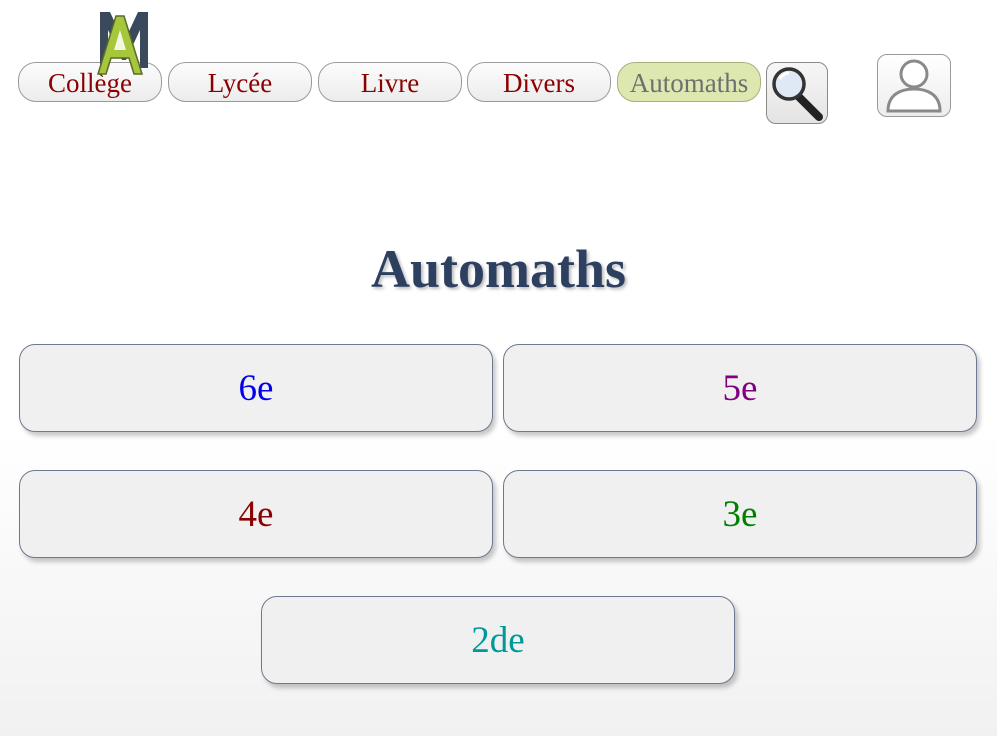 The height and width of the screenshot is (736, 997). What do you see at coordinates (689, 82) in the screenshot?
I see `tab-automaths: Automaths` at bounding box center [689, 82].